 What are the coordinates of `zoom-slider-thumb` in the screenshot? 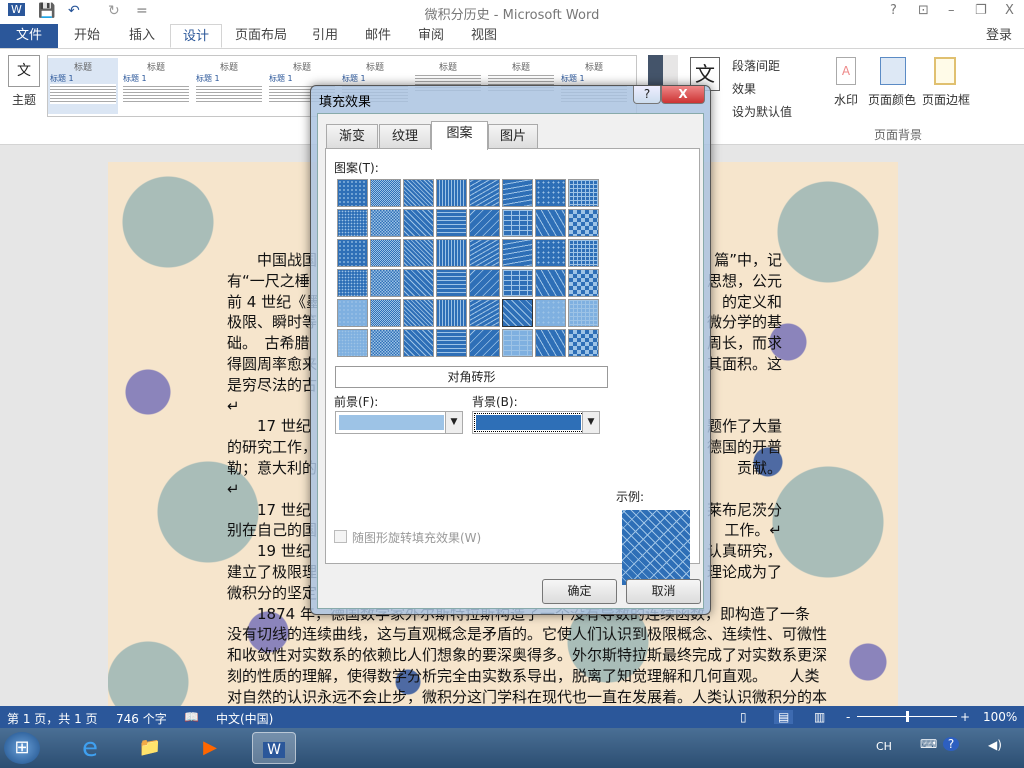 It's located at (907, 716).